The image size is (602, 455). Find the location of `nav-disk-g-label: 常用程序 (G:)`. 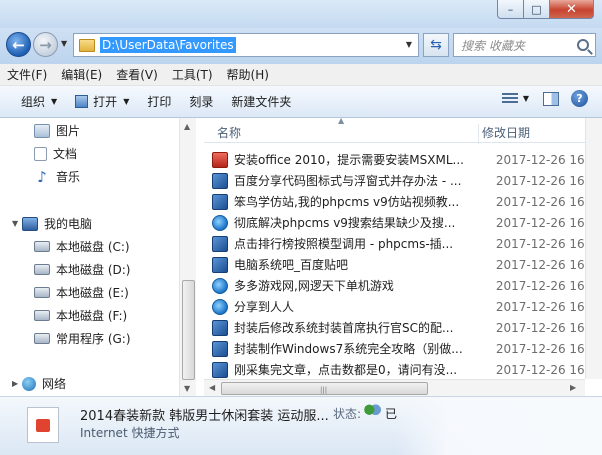

nav-disk-g-label: 常用程序 (G:) is located at coordinates (93, 339).